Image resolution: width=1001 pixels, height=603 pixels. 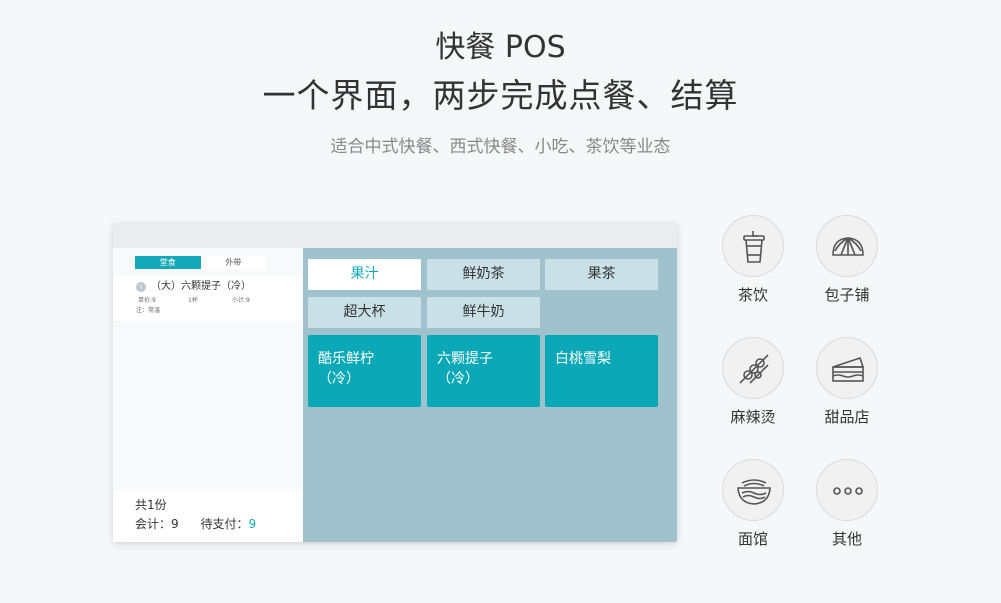 What do you see at coordinates (224, 524) in the screenshot?
I see `pay-label: 待支付：` at bounding box center [224, 524].